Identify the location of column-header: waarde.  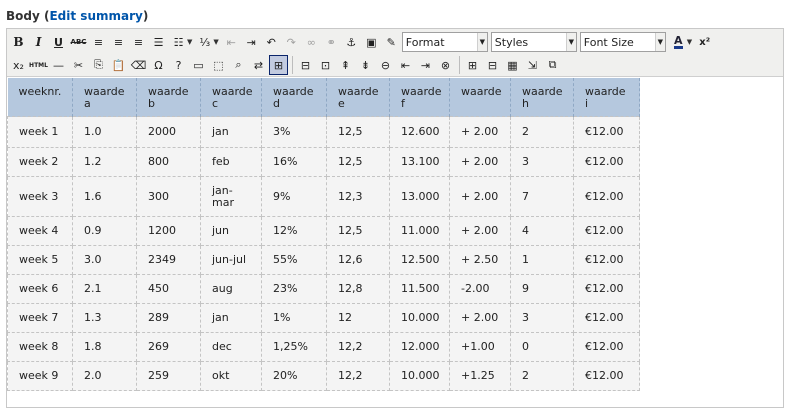
(480, 97).